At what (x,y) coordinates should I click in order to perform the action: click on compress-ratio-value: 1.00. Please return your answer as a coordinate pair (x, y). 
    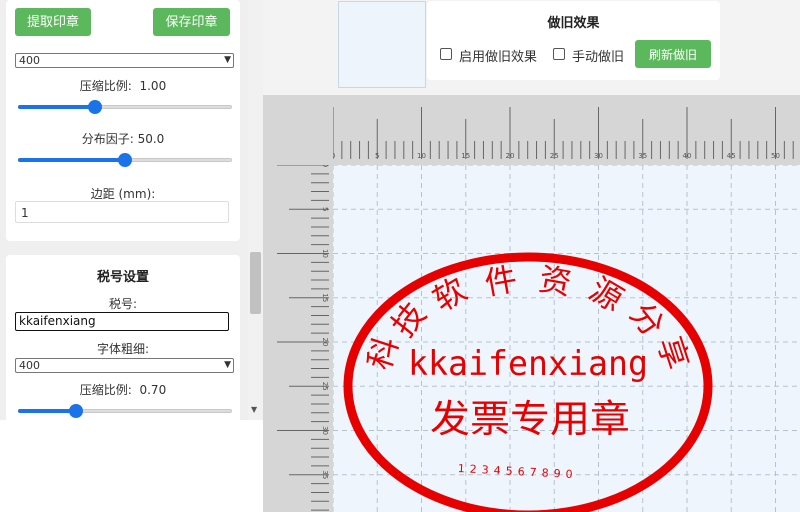
    Looking at the image, I should click on (153, 86).